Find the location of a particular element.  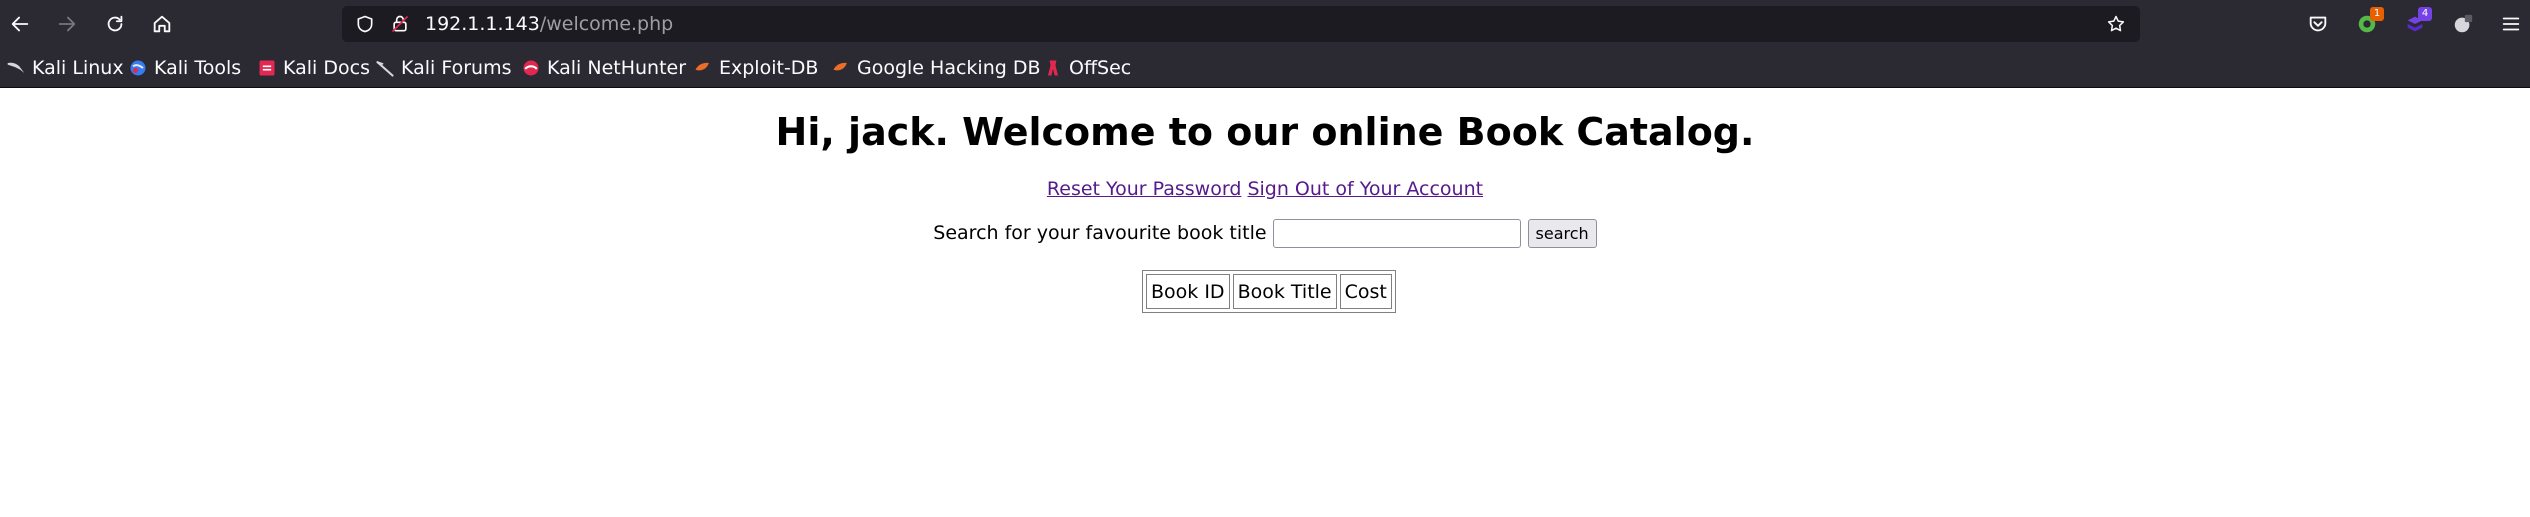

reload-button is located at coordinates (115, 24).